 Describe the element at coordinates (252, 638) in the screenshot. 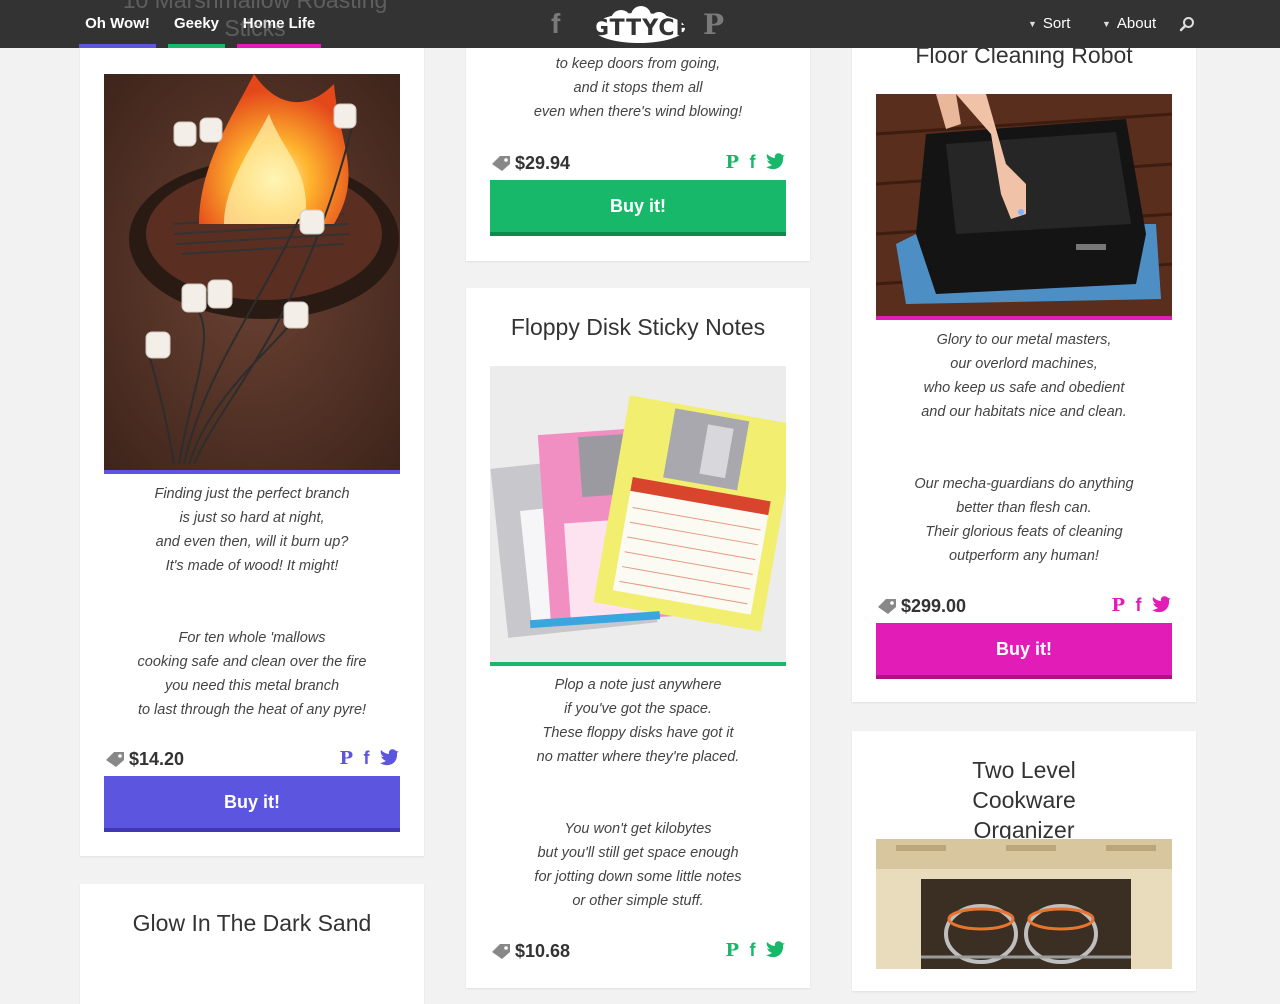

I see `poem-line: For ten whole 'mallows` at that location.